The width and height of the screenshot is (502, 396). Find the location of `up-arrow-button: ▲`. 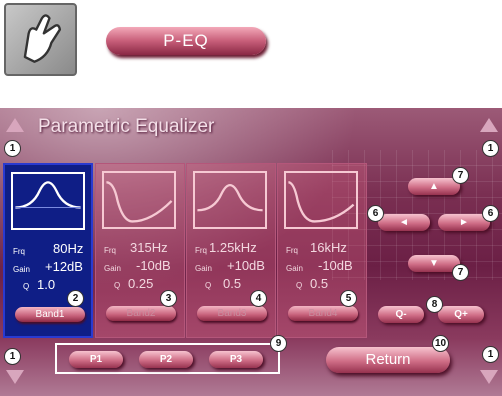

up-arrow-button: ▲ is located at coordinates (434, 186).